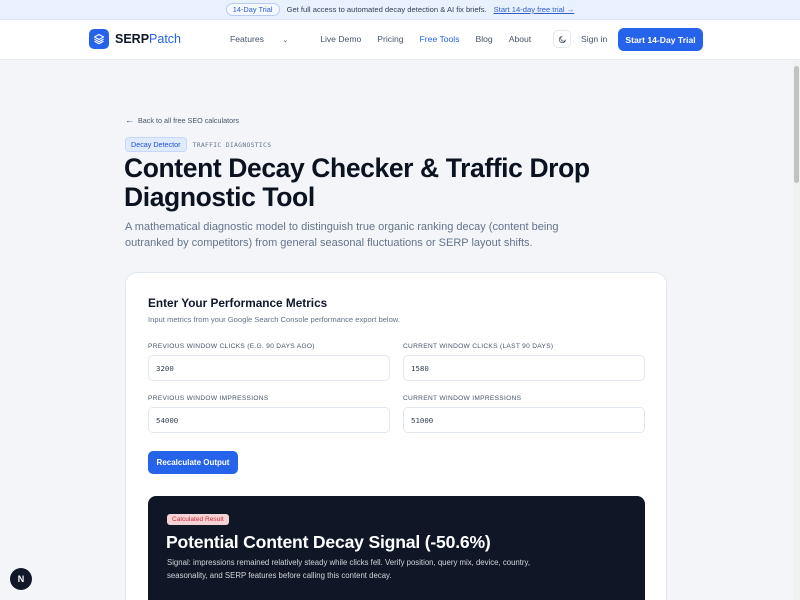 The width and height of the screenshot is (800, 600). Describe the element at coordinates (252, 9) in the screenshot. I see `trial-badge: 14-Day Trial` at that location.